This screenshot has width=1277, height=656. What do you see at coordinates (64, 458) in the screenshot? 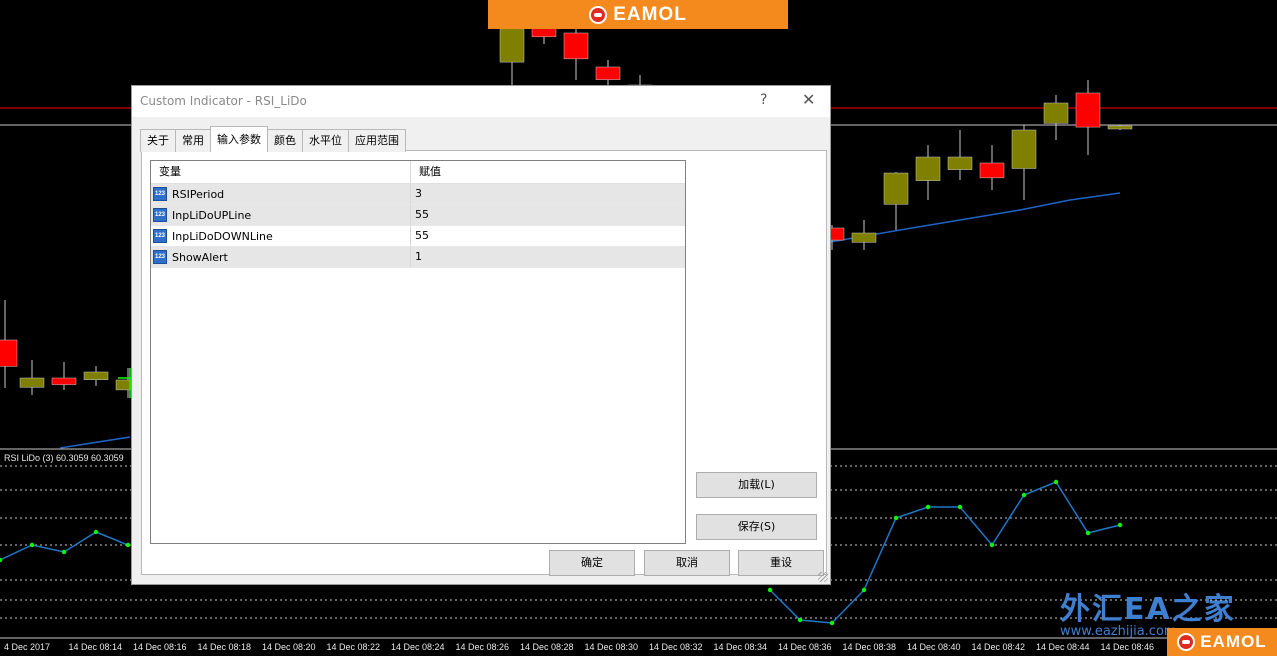
I see `indicator-label: RSI LiDo (3) 60.3059 60.3059` at bounding box center [64, 458].